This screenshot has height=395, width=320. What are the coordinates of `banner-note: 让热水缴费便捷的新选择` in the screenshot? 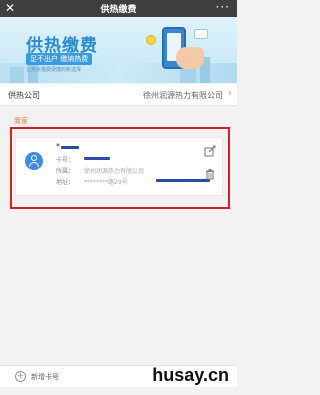 It's located at (54, 70).